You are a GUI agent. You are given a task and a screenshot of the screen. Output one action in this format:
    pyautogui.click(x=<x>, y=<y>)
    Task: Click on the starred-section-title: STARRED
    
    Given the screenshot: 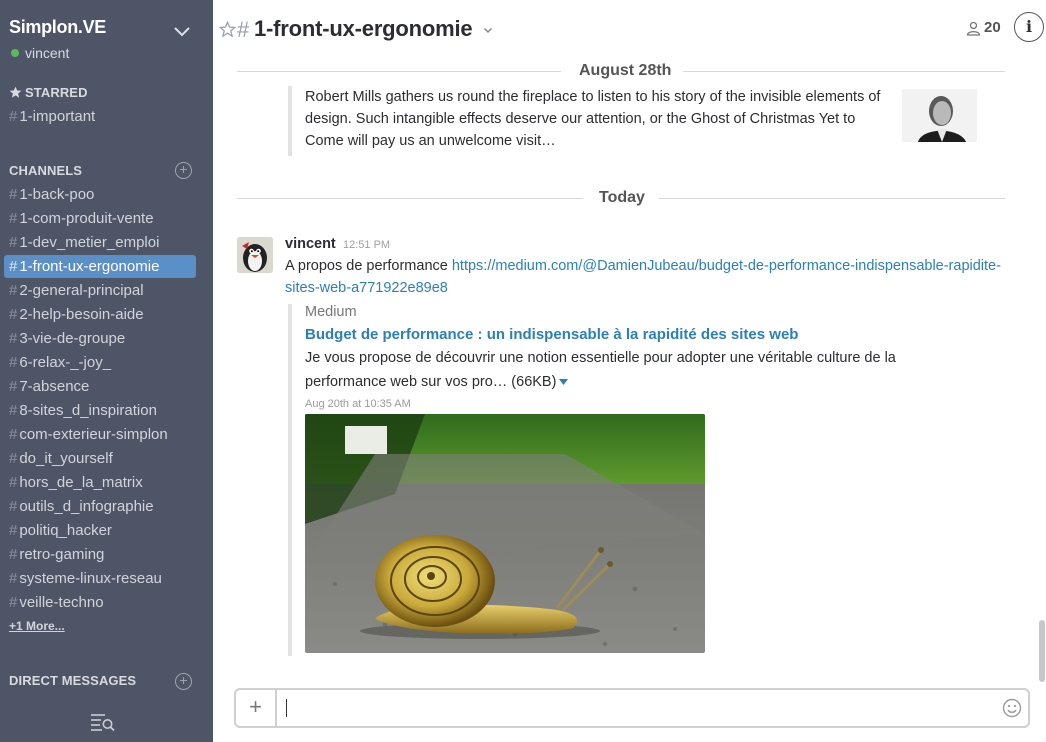 What is the action you would take?
    pyautogui.click(x=48, y=92)
    